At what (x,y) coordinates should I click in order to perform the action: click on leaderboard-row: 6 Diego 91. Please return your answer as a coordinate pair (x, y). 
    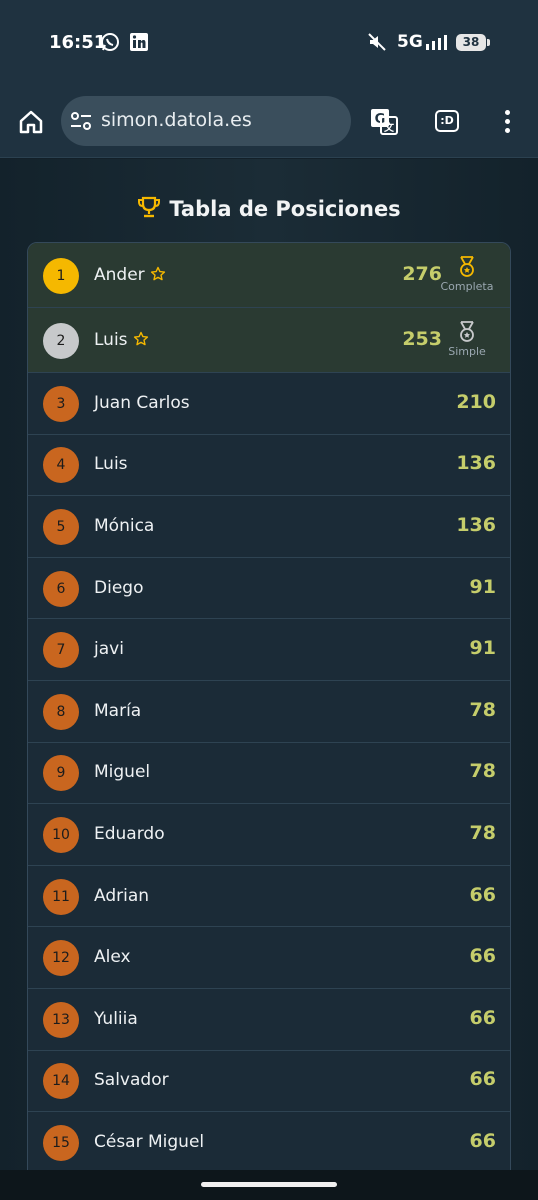
    Looking at the image, I should click on (269, 589).